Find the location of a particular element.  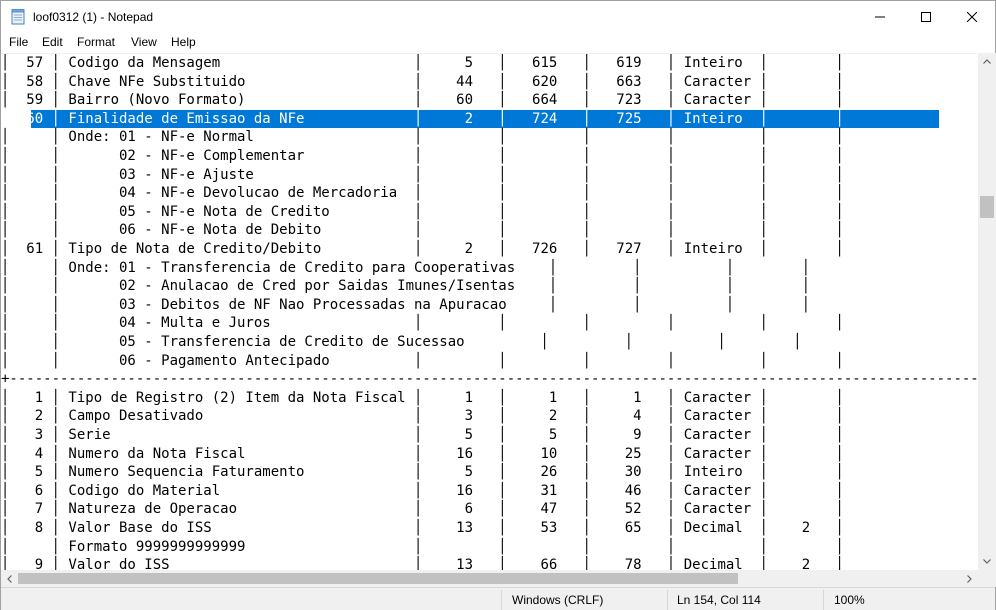

line-text: │ │ Formato 9999999999999 │ │ │ │ │ │ is located at coordinates (422, 546).